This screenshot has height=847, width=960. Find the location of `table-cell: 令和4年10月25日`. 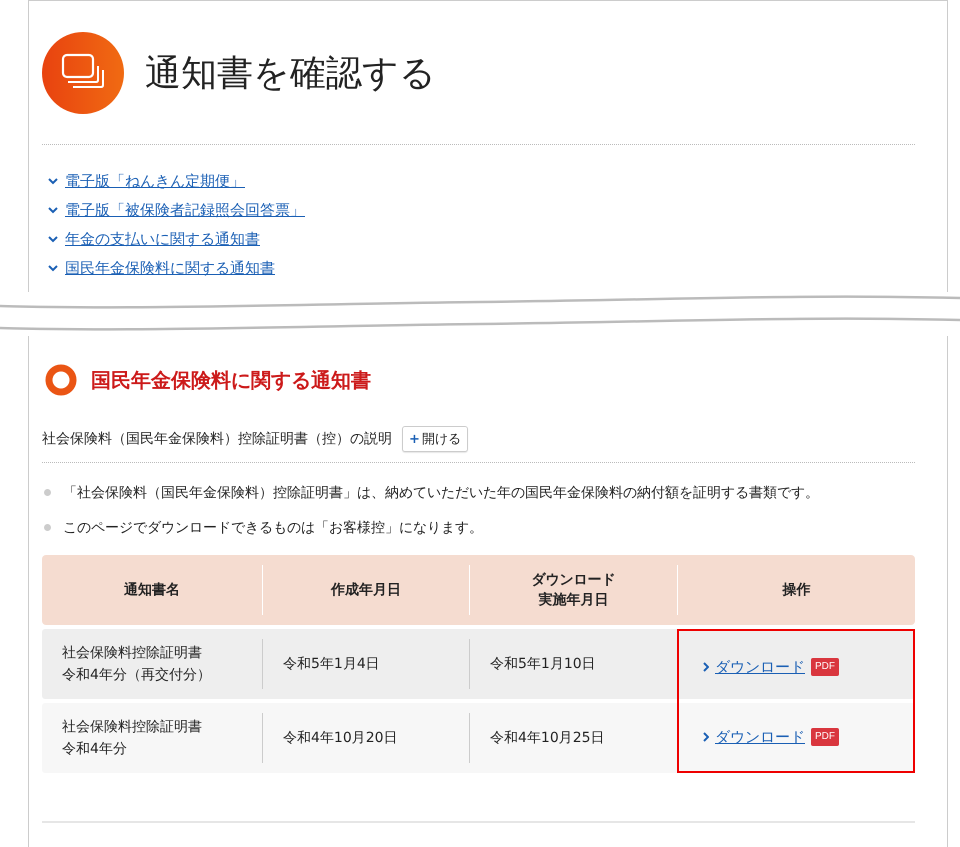

table-cell: 令和4年10月25日 is located at coordinates (573, 738).